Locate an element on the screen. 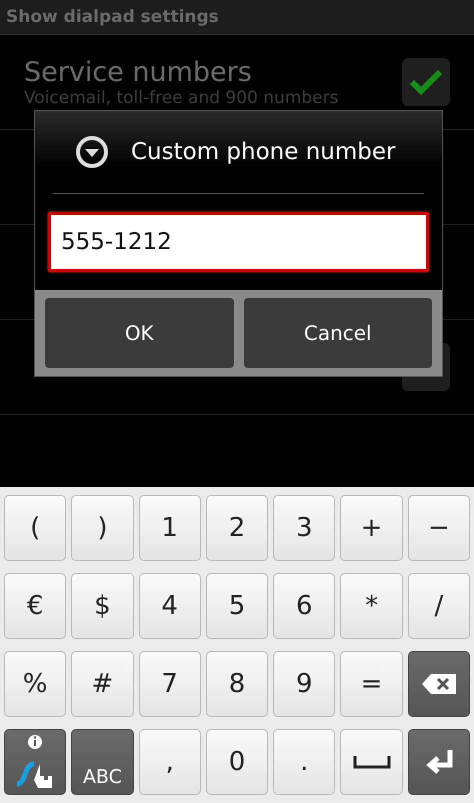  key: 7 is located at coordinates (169, 684).